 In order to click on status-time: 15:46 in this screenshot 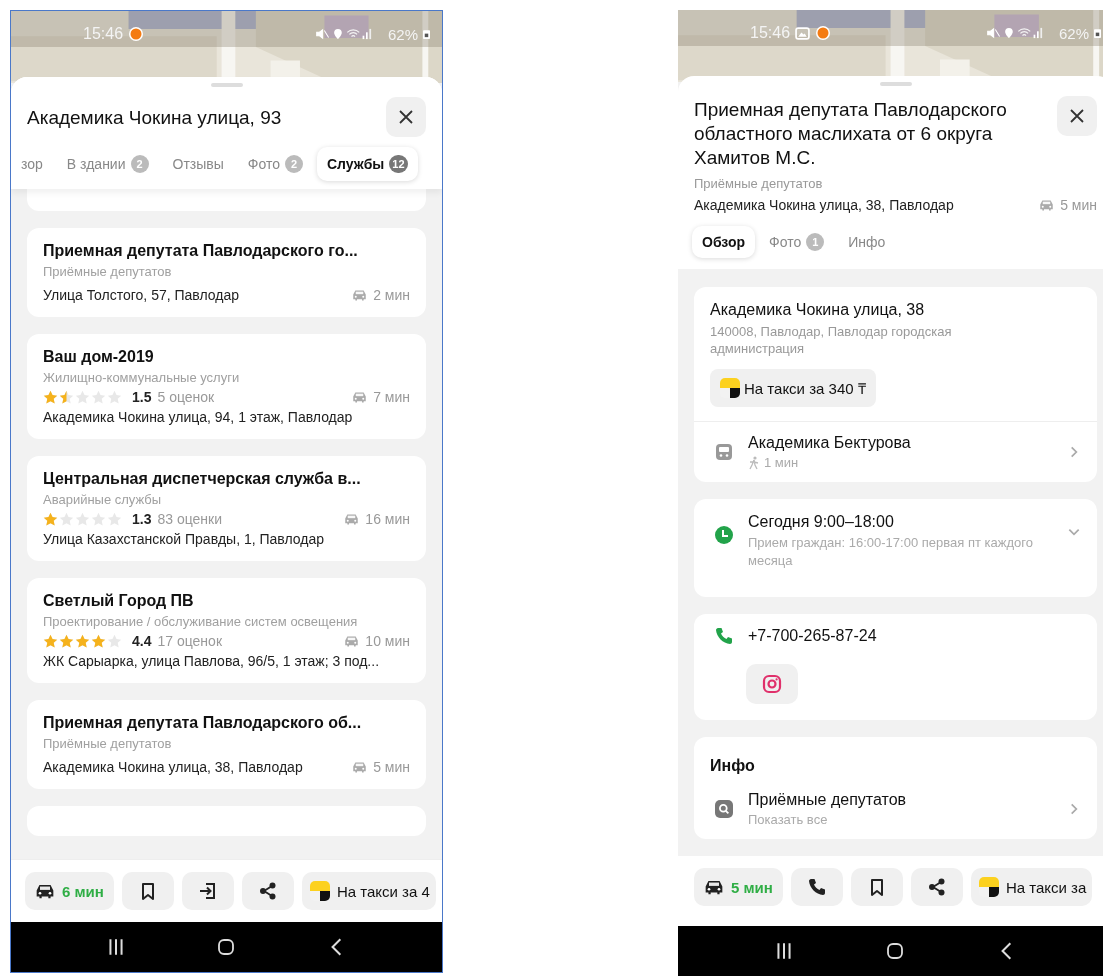, I will do `click(103, 34)`.